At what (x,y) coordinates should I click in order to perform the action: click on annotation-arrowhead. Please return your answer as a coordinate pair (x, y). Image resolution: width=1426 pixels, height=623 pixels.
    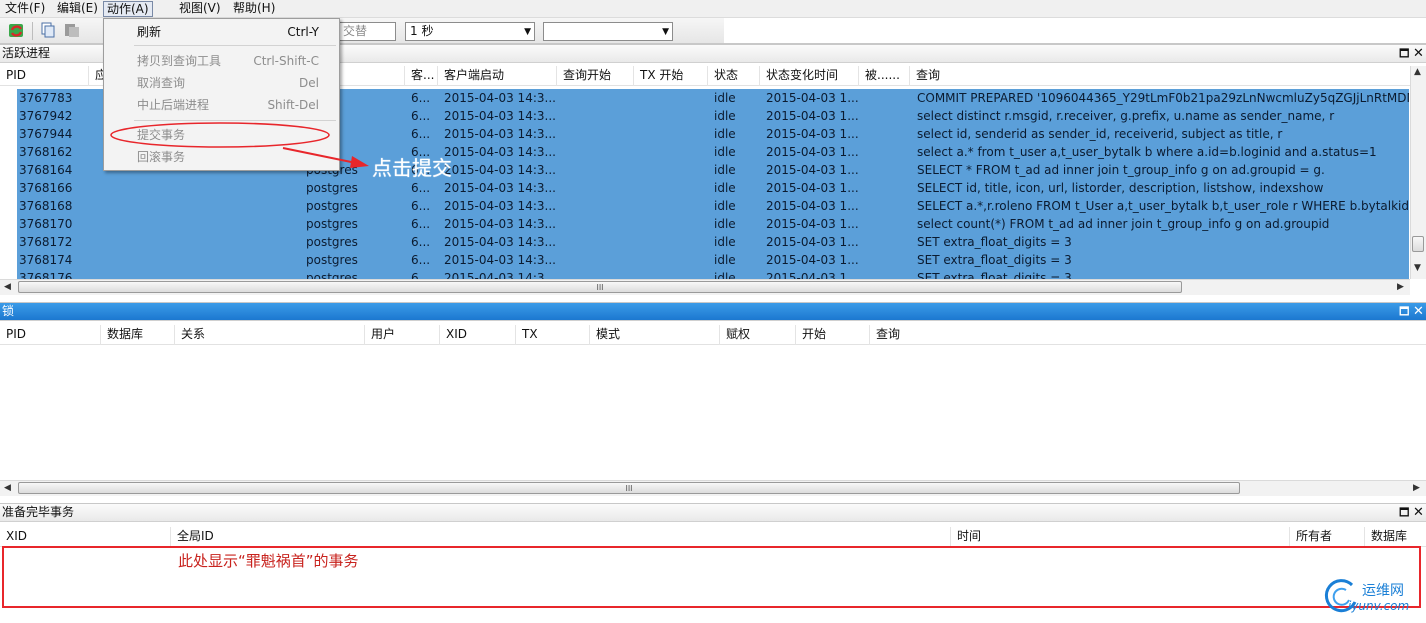
    Looking at the image, I should click on (359, 162).